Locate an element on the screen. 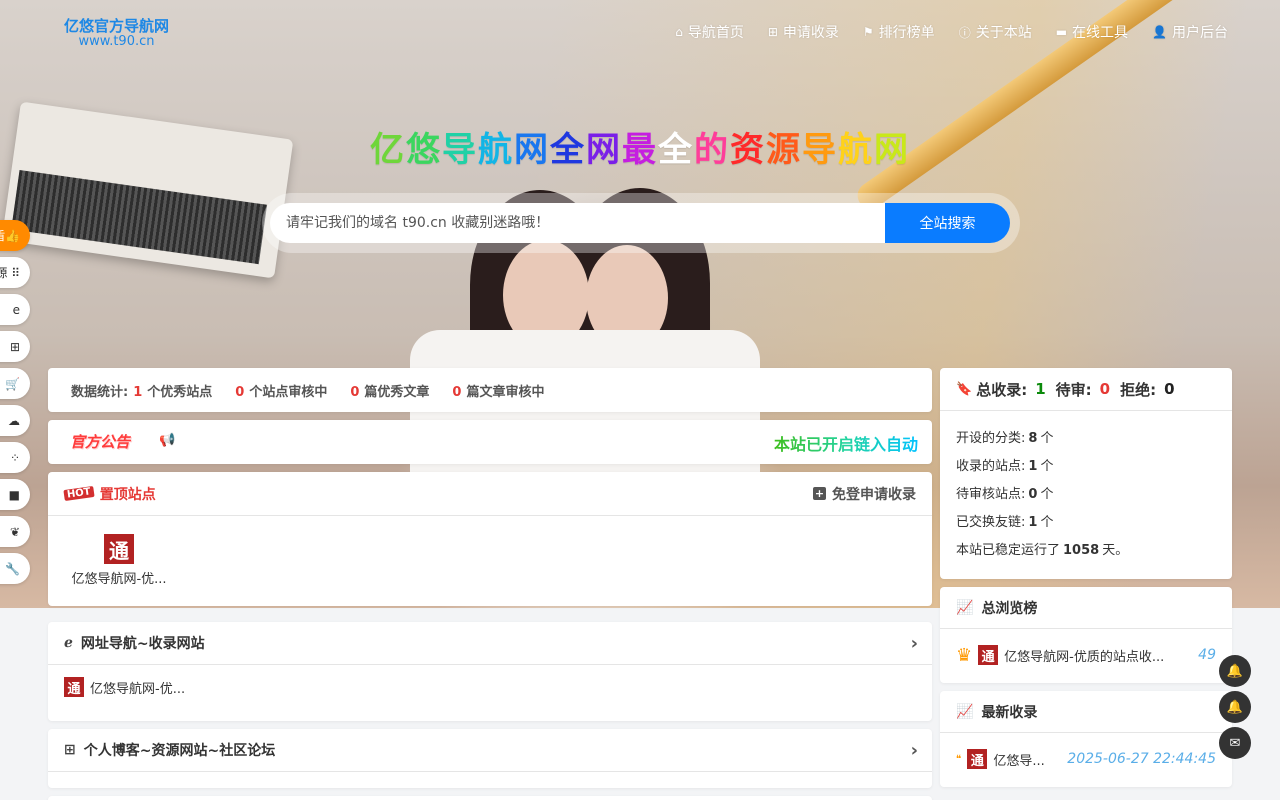 This screenshot has width=1280, height=800. totals-line: 本站已稳定运行了 1058 天。 is located at coordinates (1086, 551).